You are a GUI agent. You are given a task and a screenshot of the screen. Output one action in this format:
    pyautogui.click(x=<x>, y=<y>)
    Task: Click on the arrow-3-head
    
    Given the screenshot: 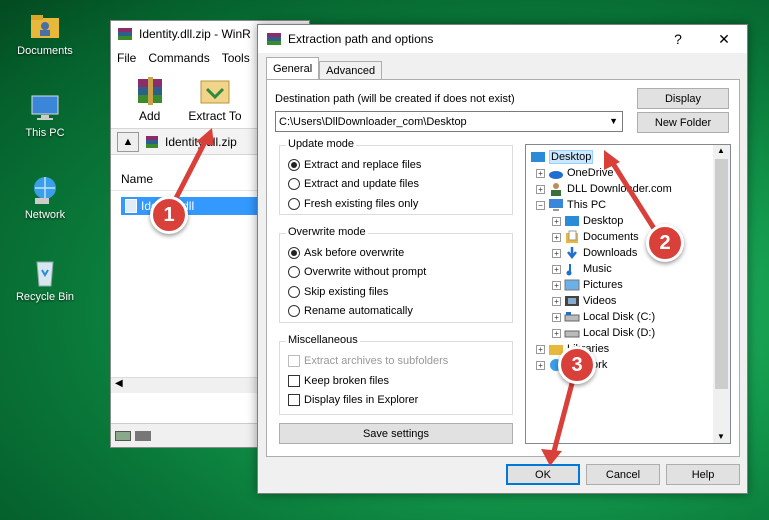 What is the action you would take?
    pyautogui.click(x=551, y=457)
    